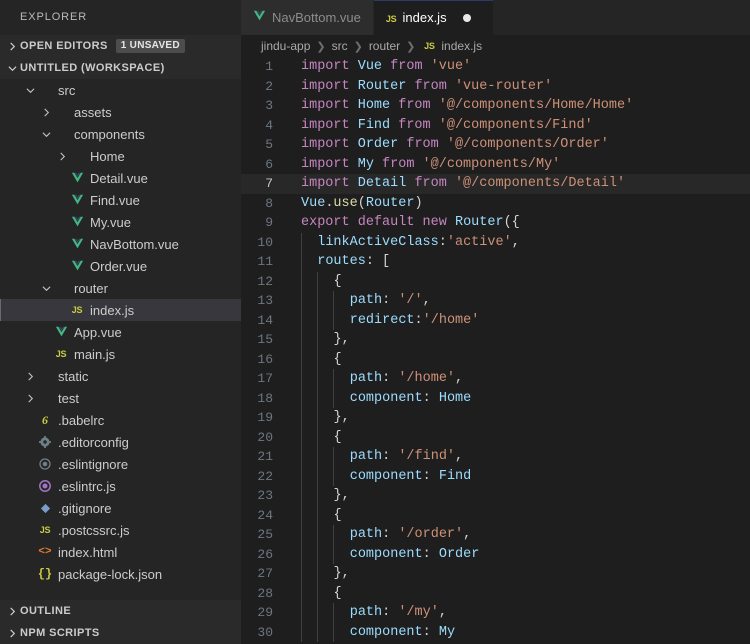 The width and height of the screenshot is (750, 644). Describe the element at coordinates (495, 242) in the screenshot. I see `code-line: 10 linkActiveClass:'active',` at that location.